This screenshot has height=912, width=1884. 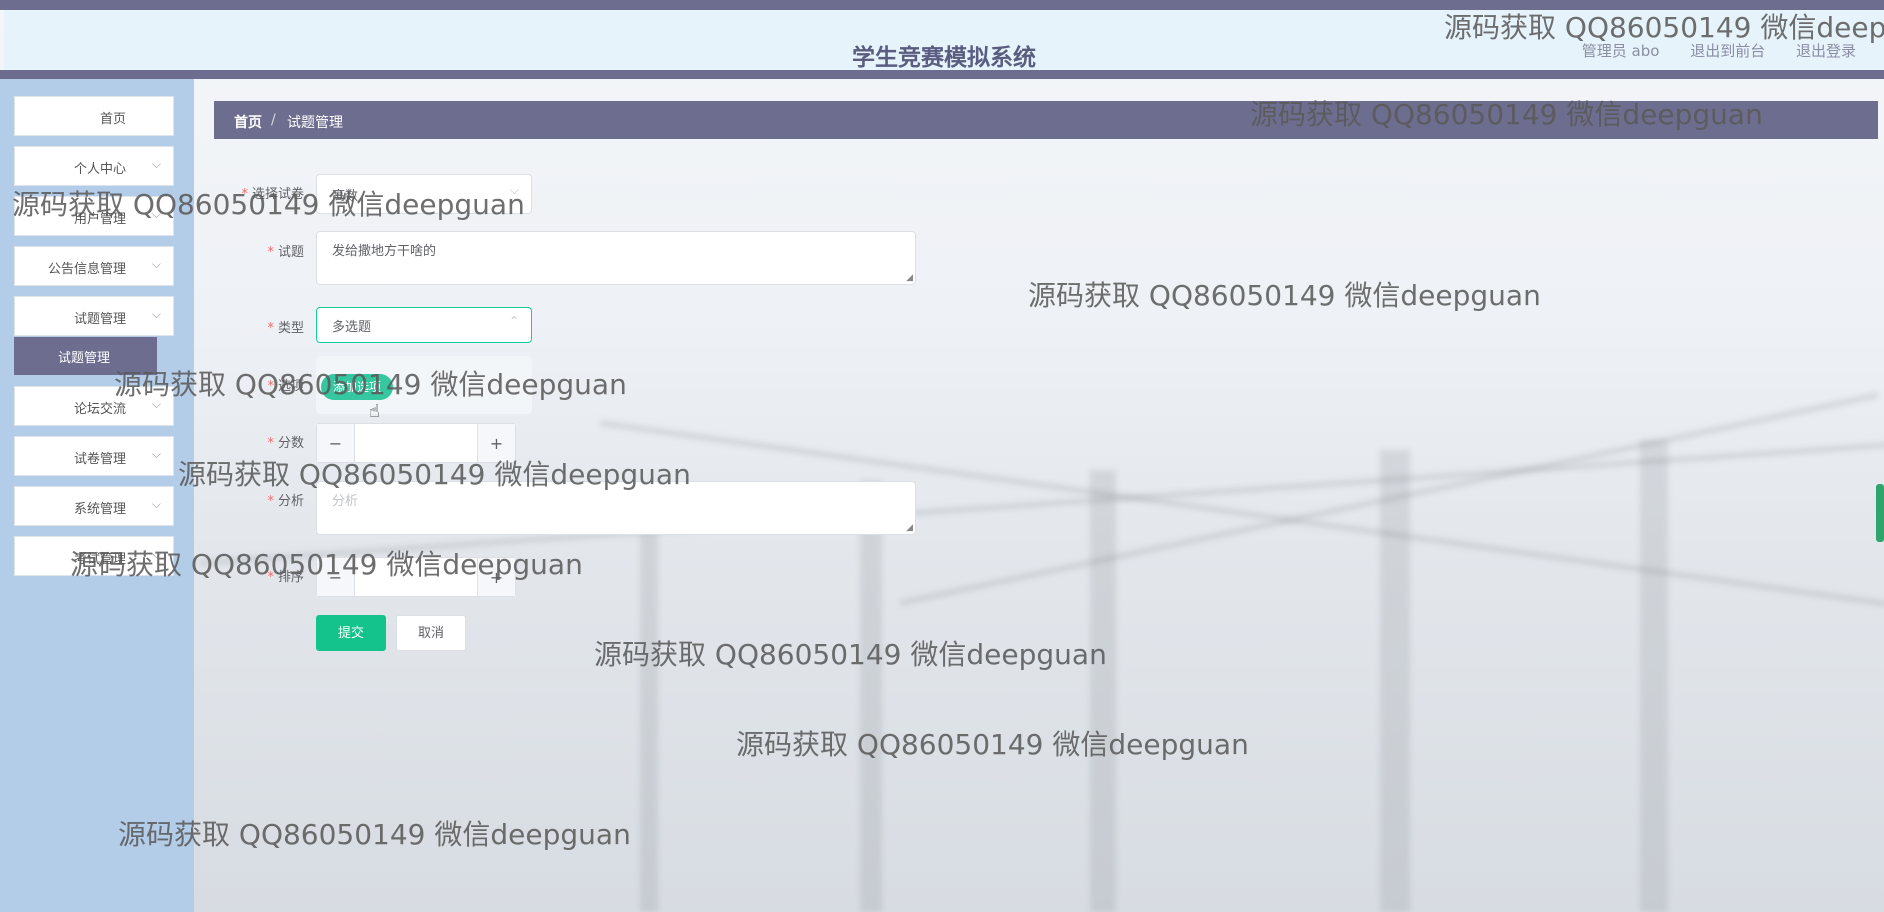 What do you see at coordinates (112, 119) in the screenshot?
I see `sidebar-item-label: 首页` at bounding box center [112, 119].